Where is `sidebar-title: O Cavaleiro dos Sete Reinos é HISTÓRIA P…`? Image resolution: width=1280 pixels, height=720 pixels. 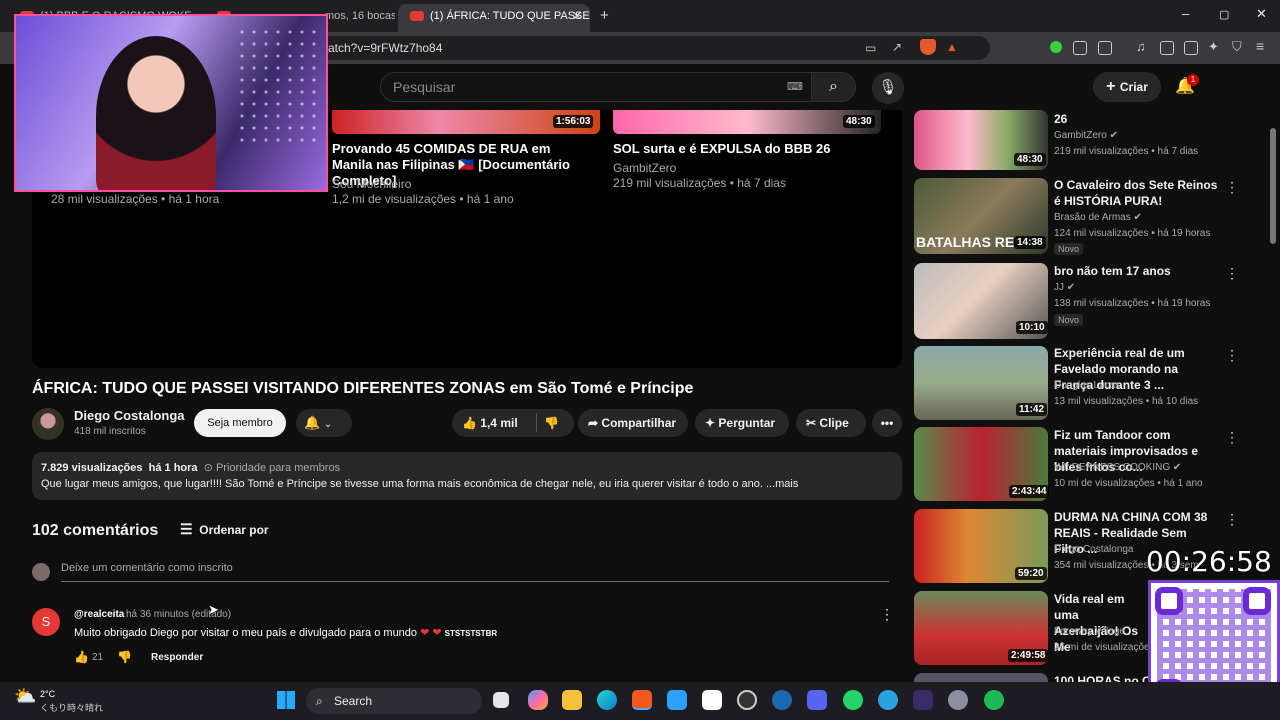 sidebar-title: O Cavaleiro dos Sete Reinos é HISTÓRIA P… is located at coordinates (1136, 193).